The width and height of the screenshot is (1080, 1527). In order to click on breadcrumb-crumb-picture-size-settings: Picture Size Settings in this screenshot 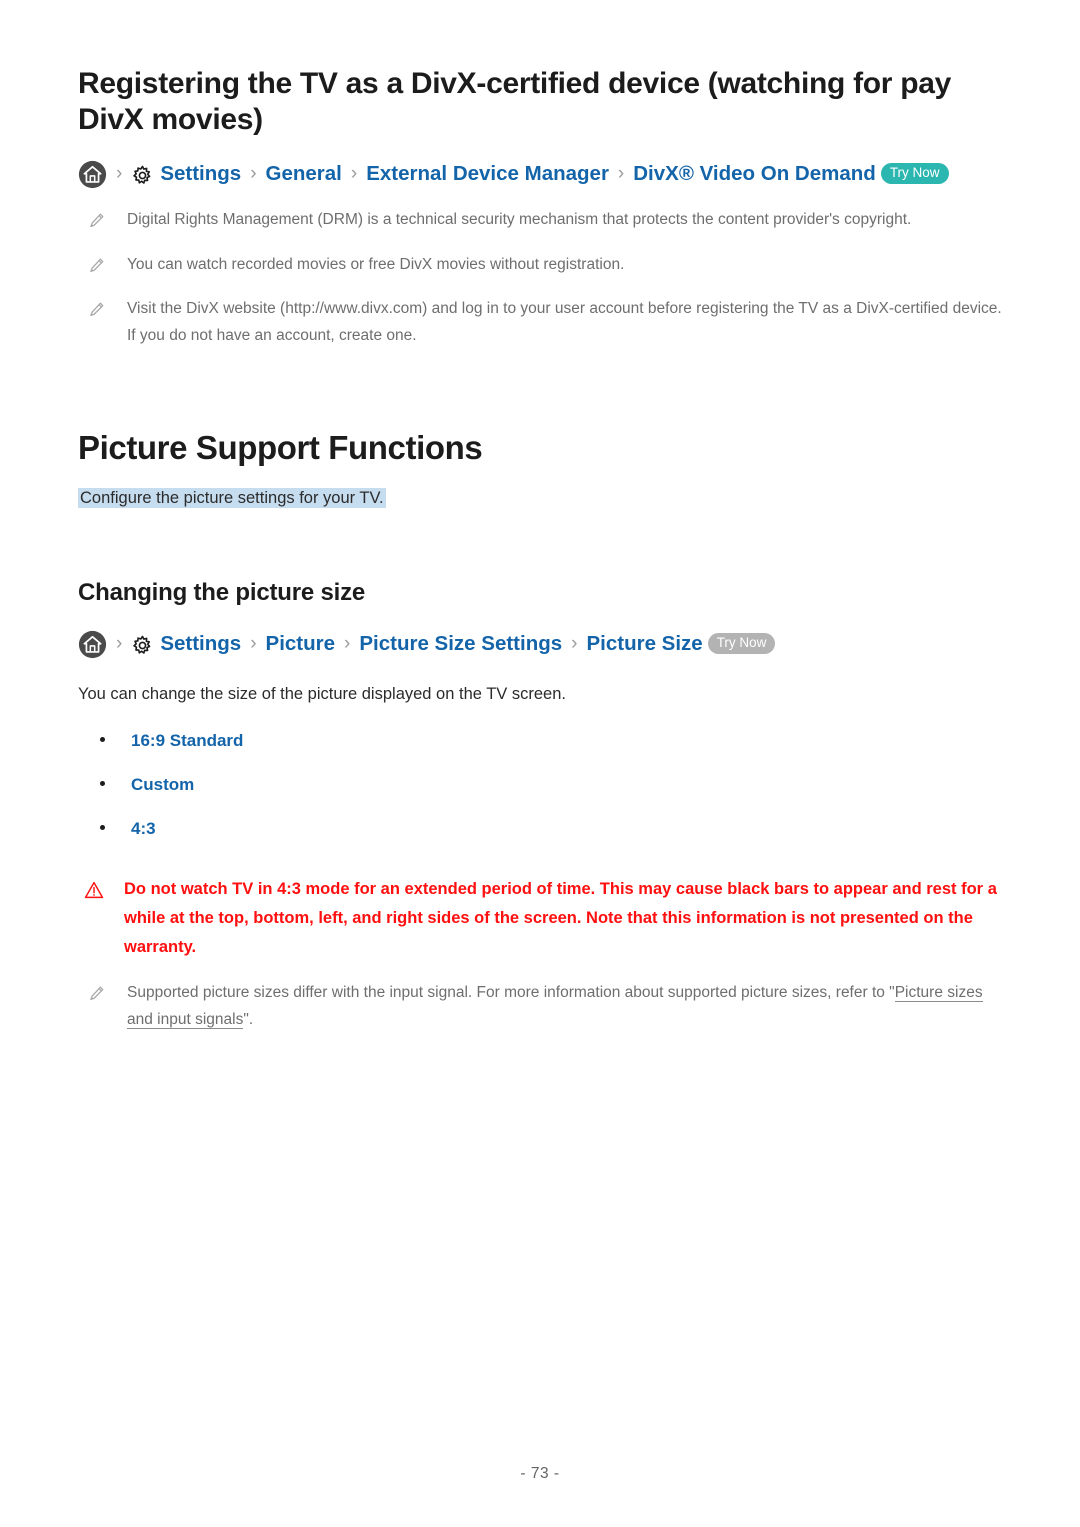, I will do `click(460, 644)`.